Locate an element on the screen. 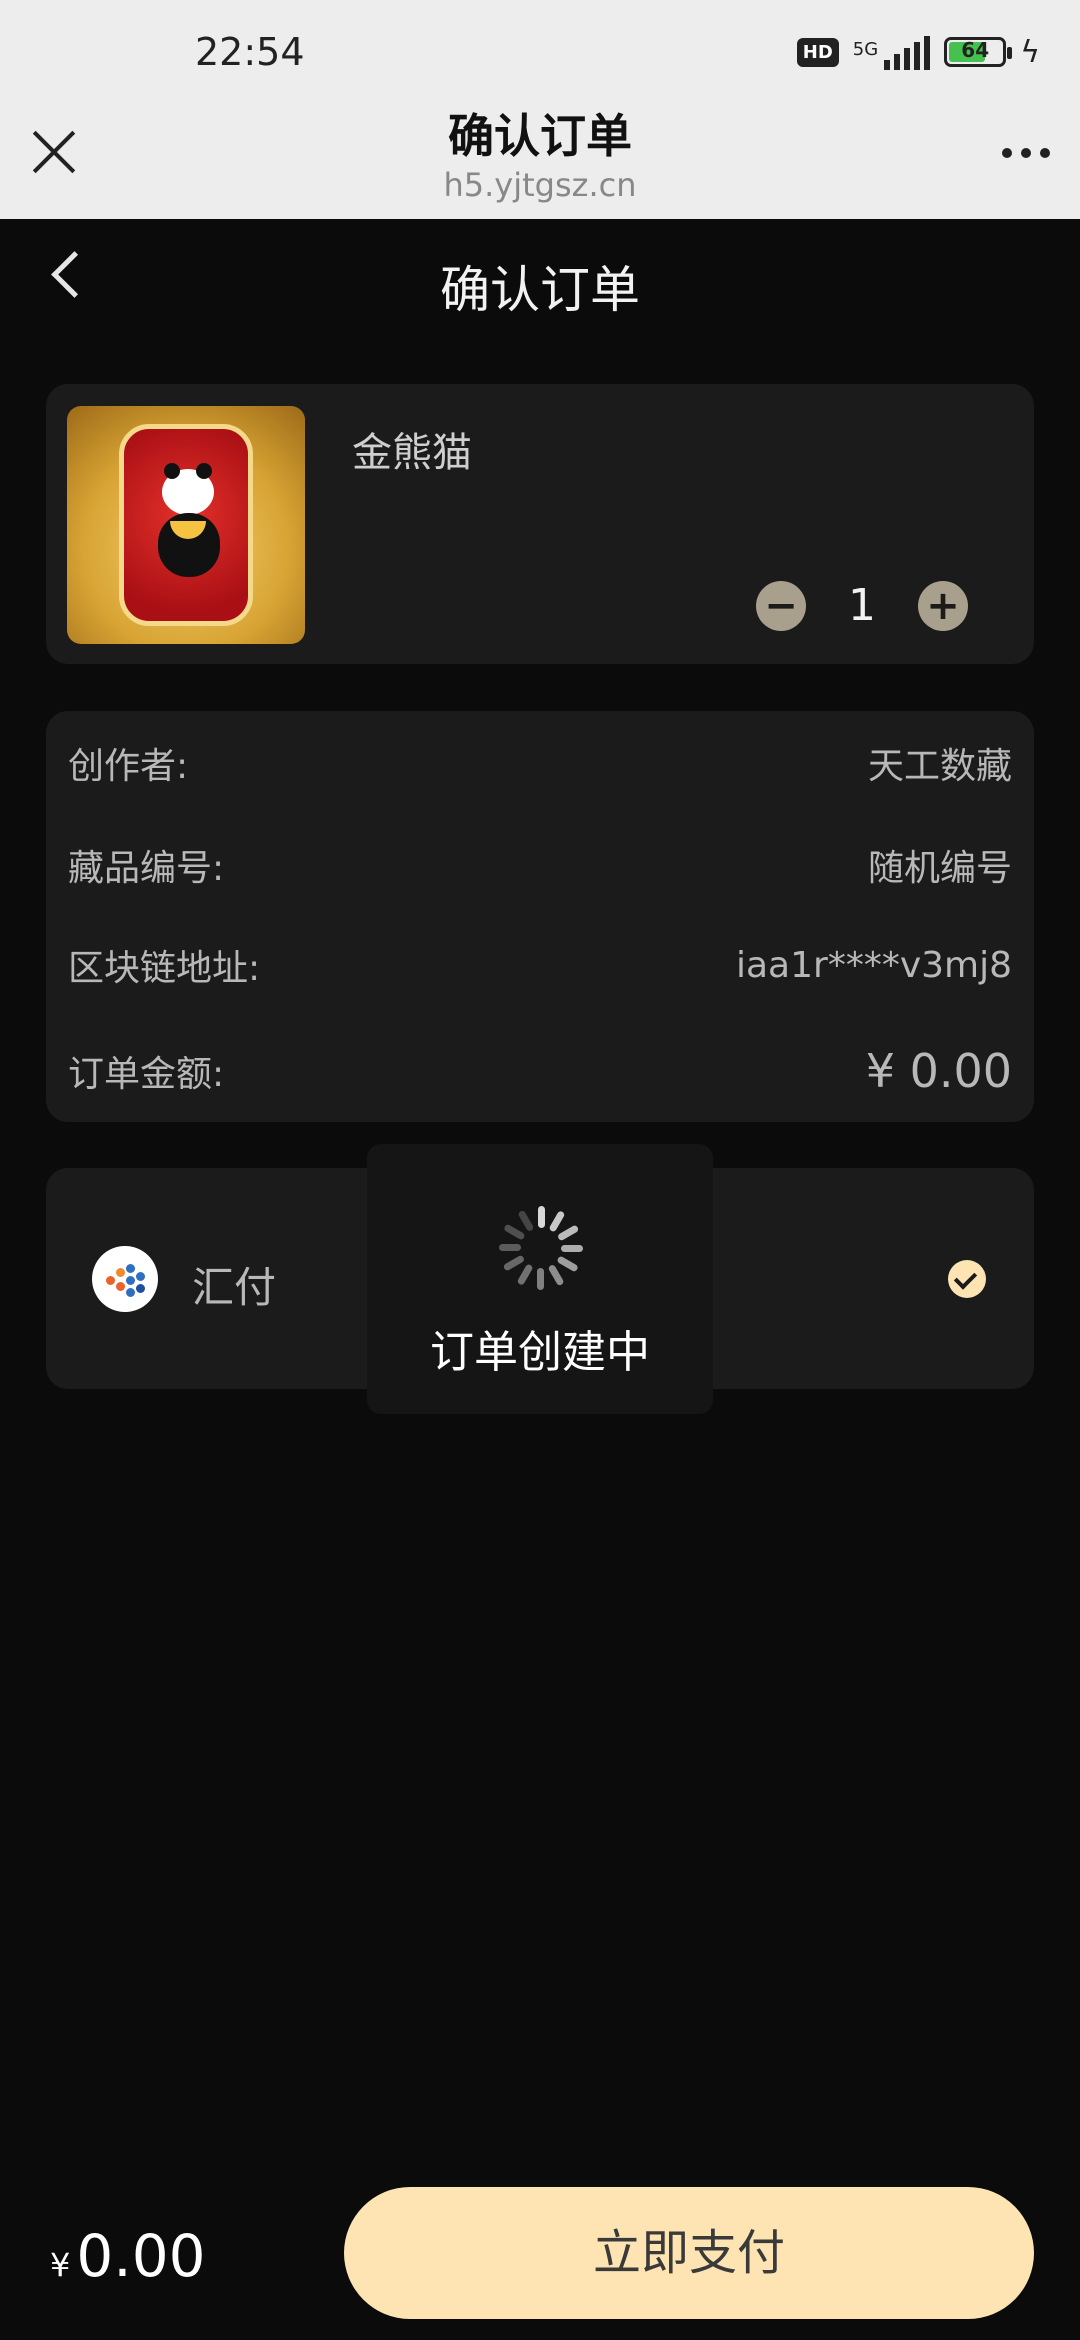 This screenshot has width=1080, height=2340. quantity-stepper: − 1 + is located at coordinates (862, 605).